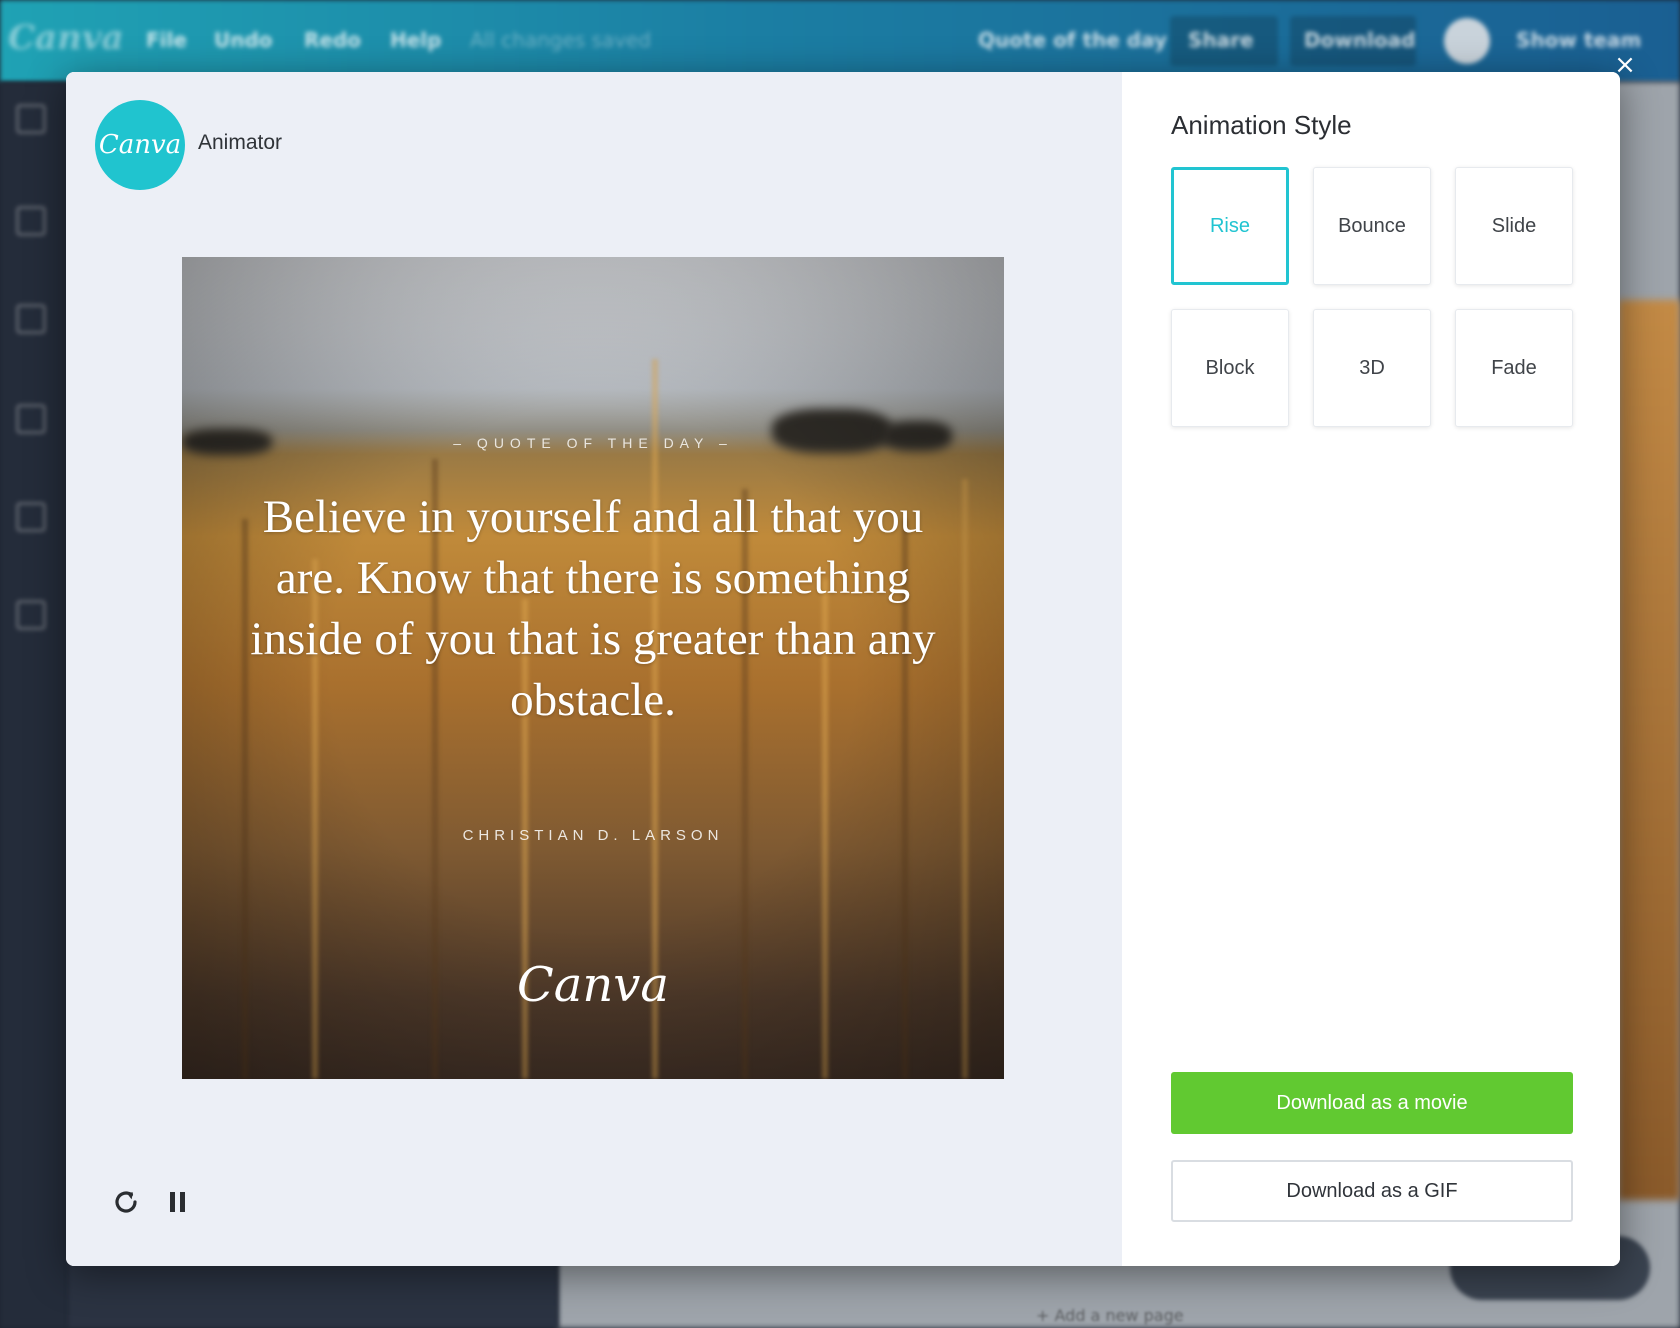 The height and width of the screenshot is (1328, 1680). I want to click on team-label: Show team, so click(1579, 40).